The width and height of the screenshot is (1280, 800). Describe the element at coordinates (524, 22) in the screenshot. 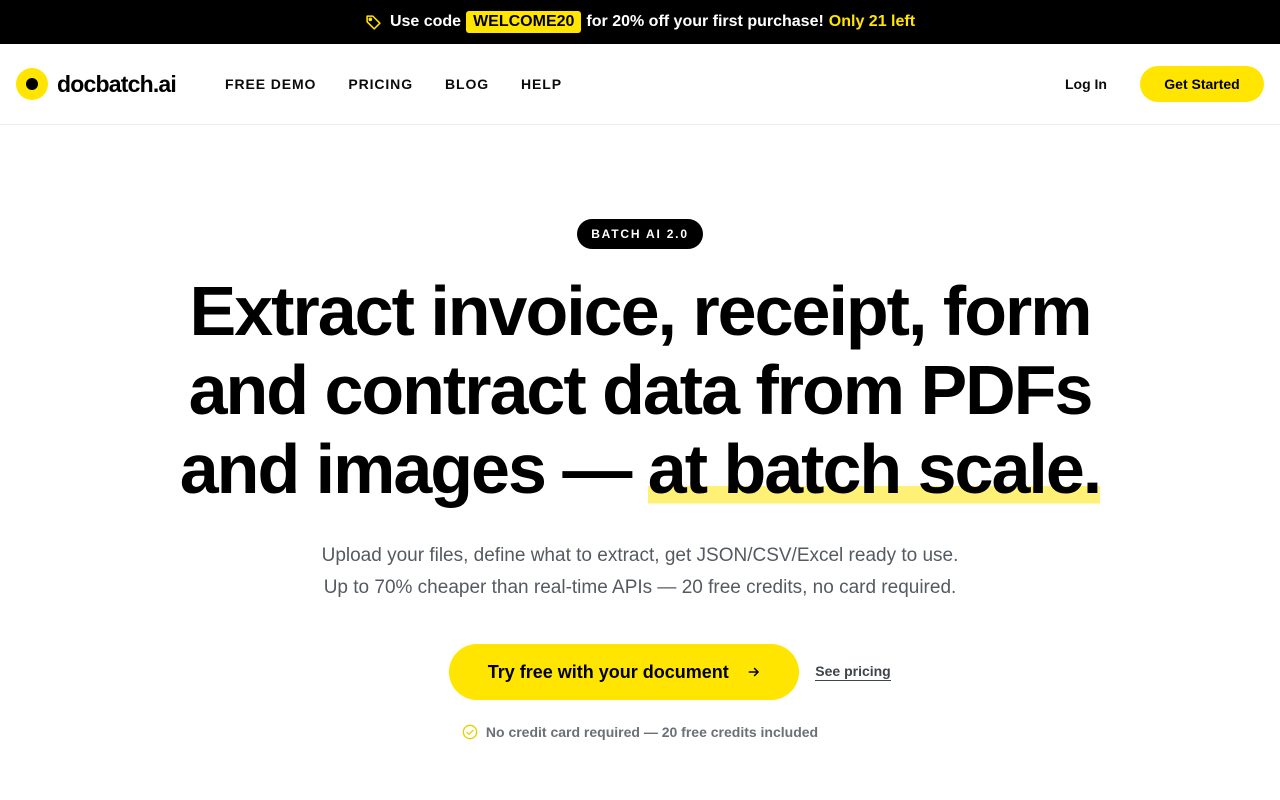

I see `promo-code: WELCOME20` at that location.